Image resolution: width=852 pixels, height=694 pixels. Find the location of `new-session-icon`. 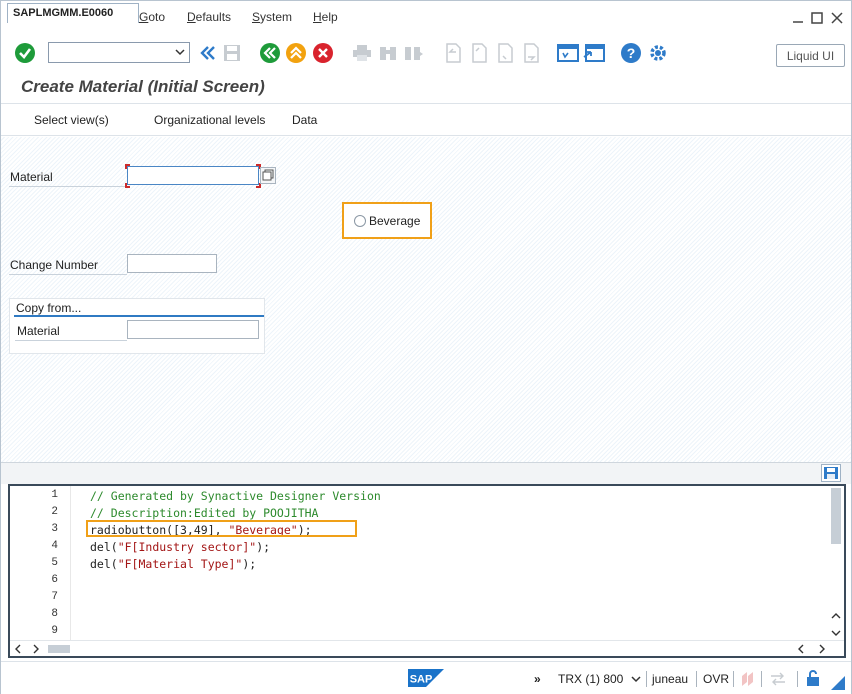

new-session-icon is located at coordinates (568, 53).